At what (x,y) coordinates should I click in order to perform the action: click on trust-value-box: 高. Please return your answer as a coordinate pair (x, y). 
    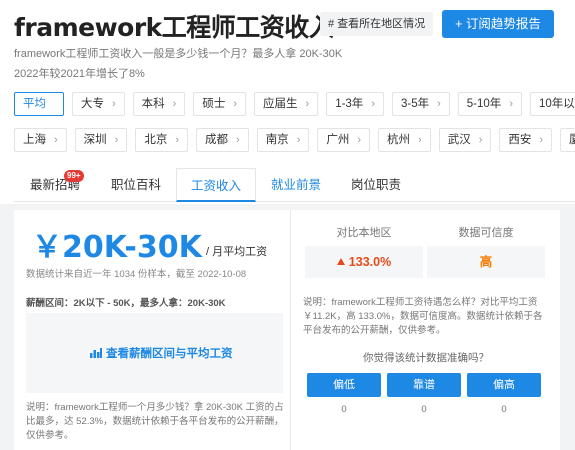
    Looking at the image, I should click on (486, 262).